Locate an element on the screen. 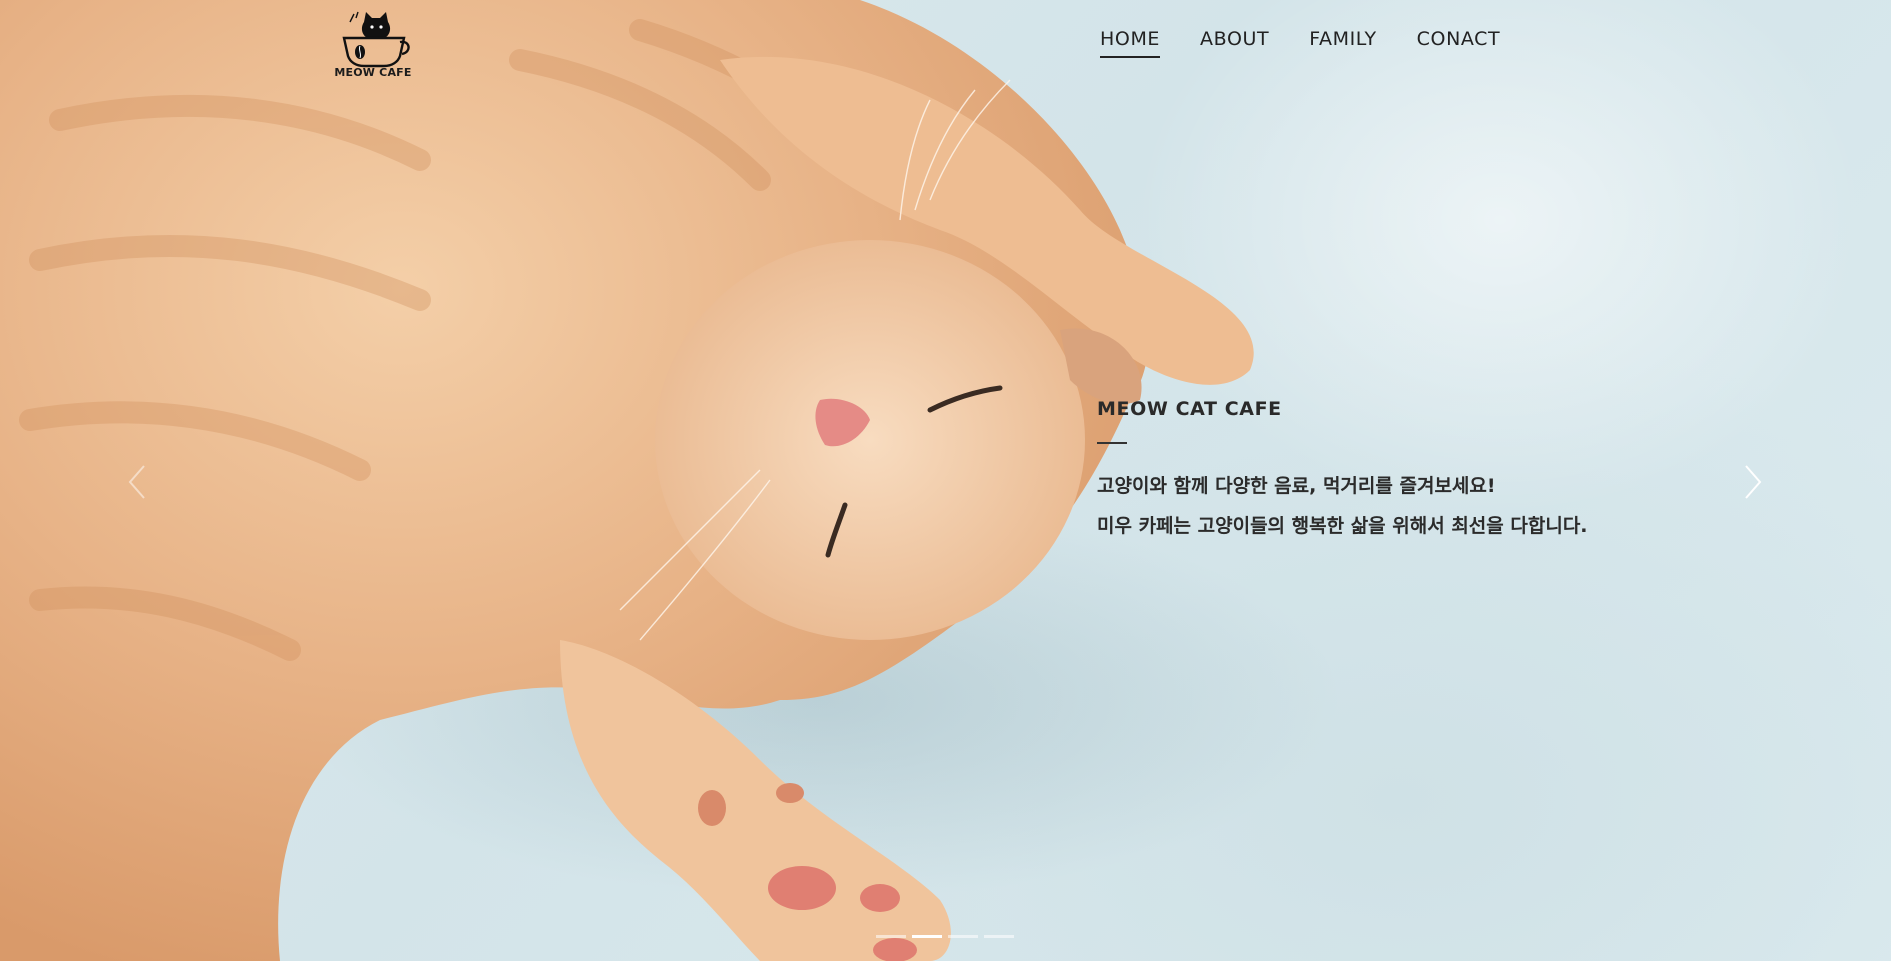 This screenshot has width=1891, height=961. chevron-left-icon is located at coordinates (136, 482).